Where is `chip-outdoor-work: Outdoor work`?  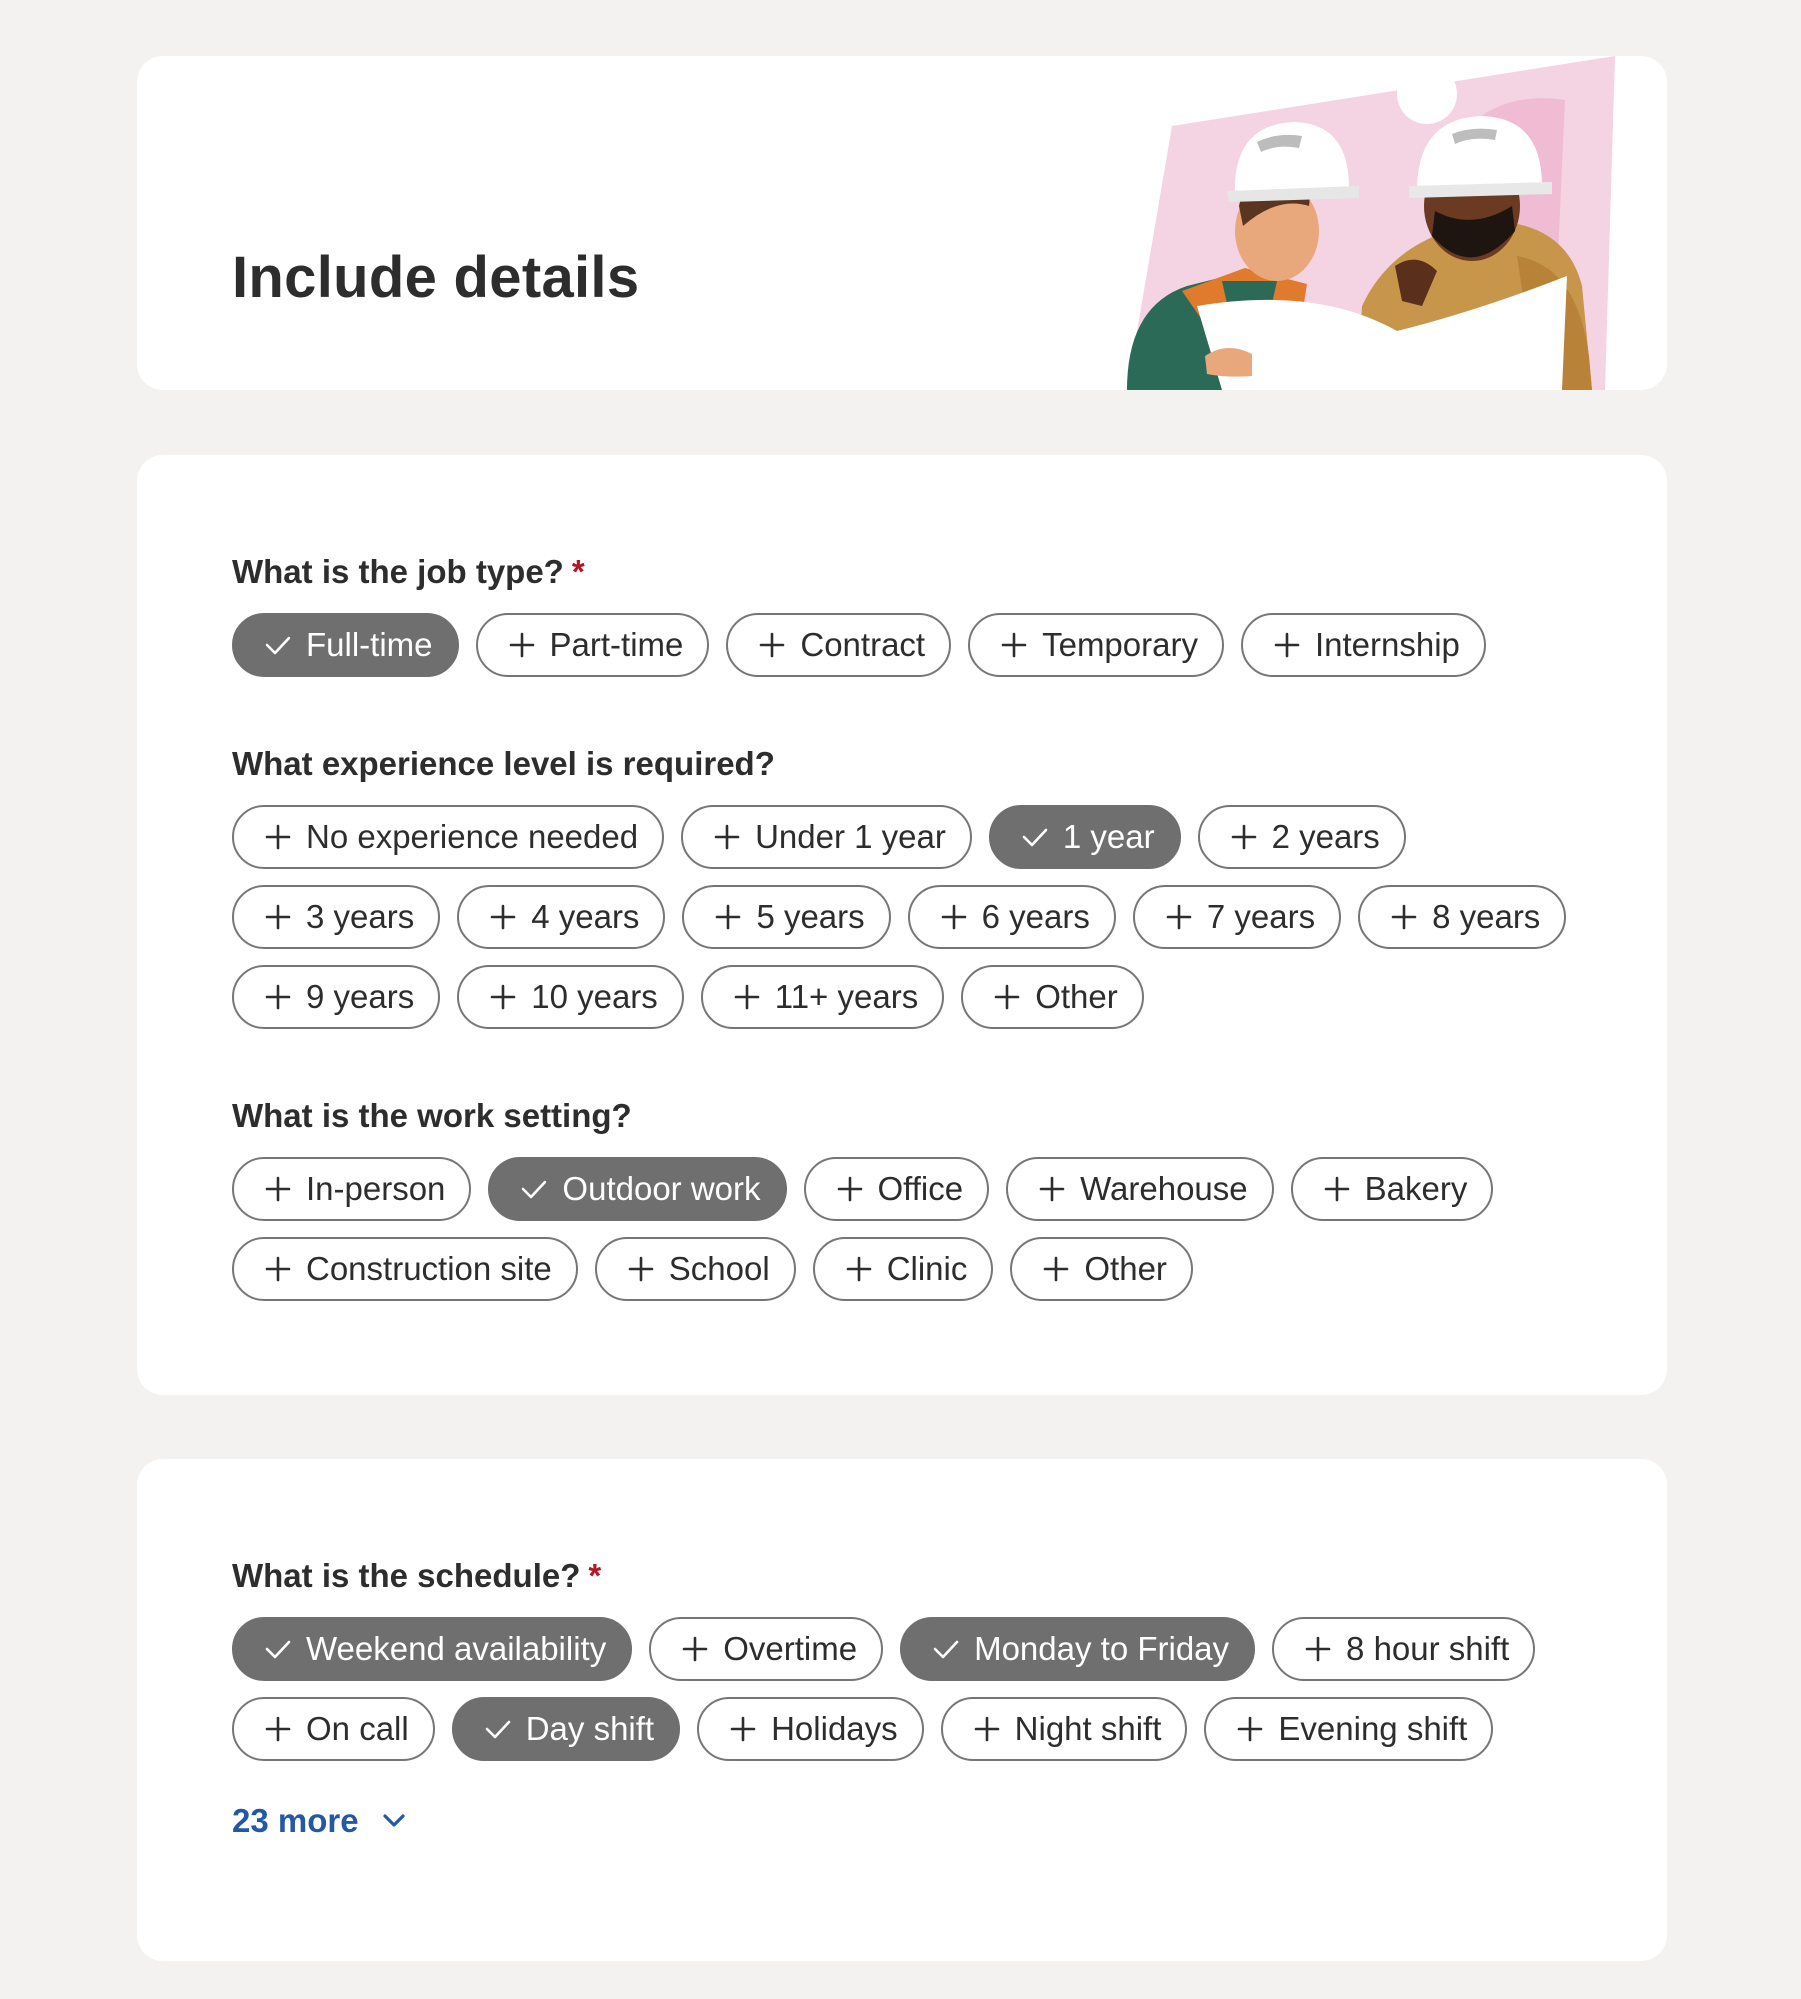
chip-outdoor-work: Outdoor work is located at coordinates (637, 1189).